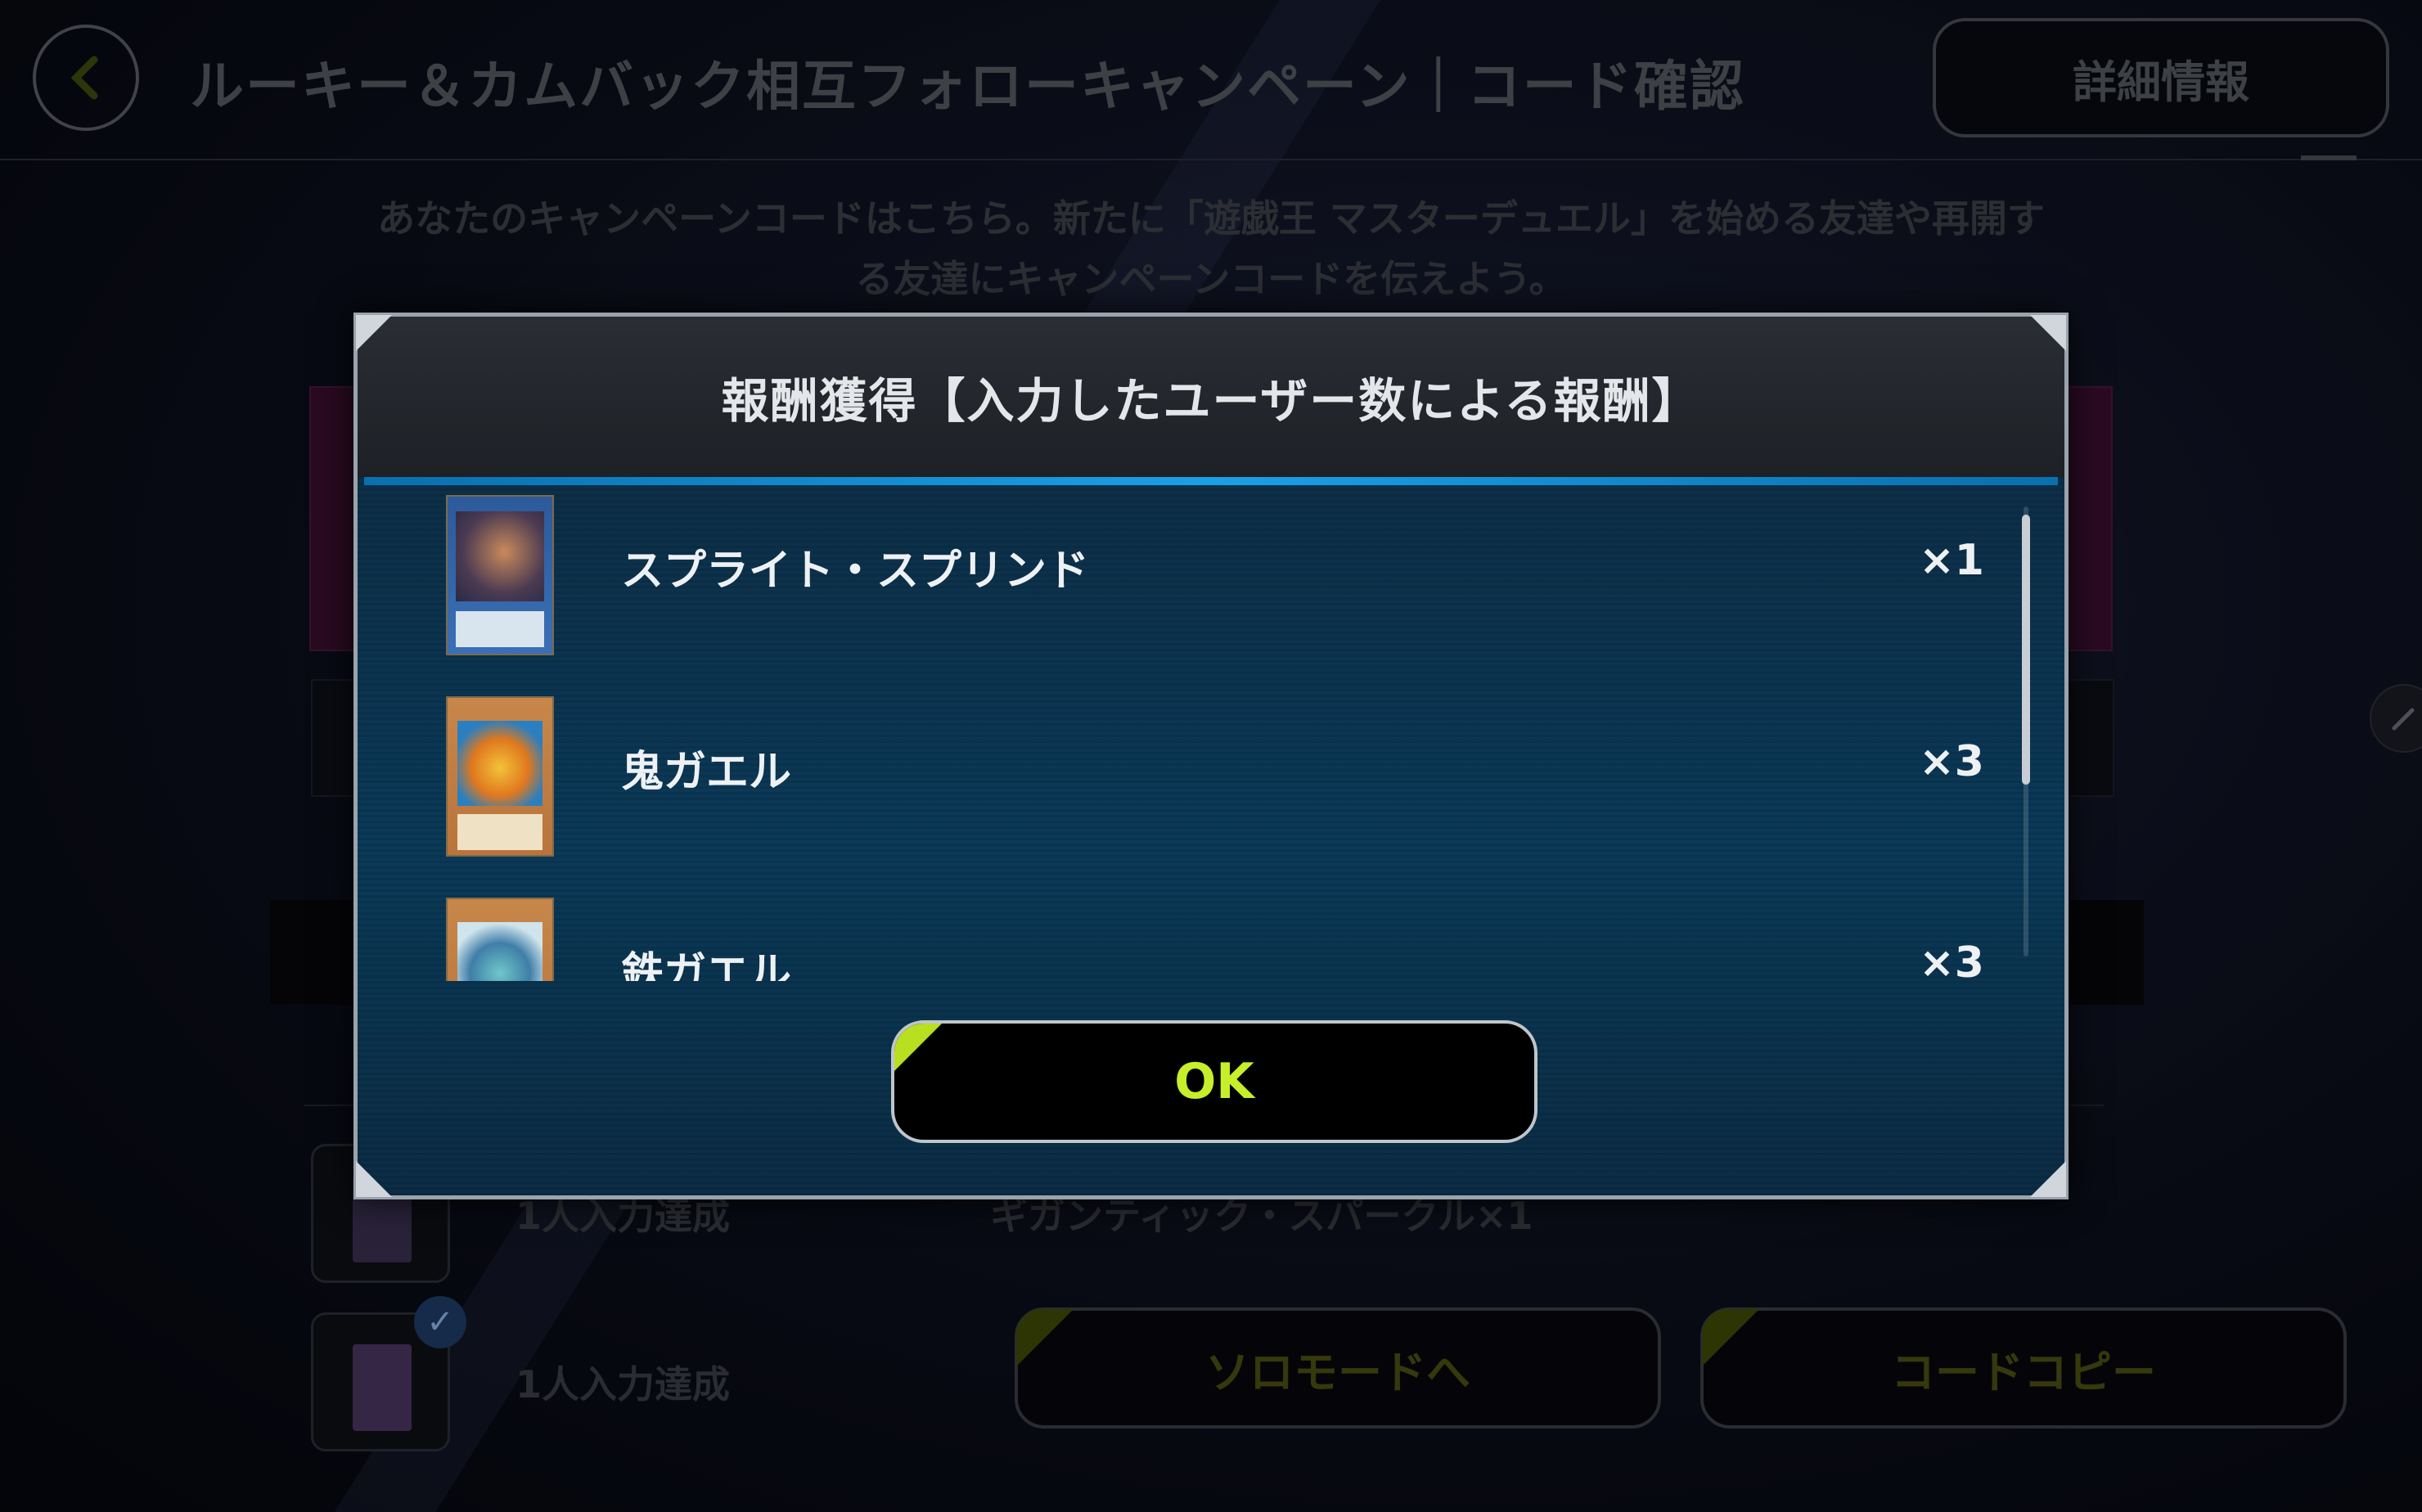 The height and width of the screenshot is (1512, 2422). Describe the element at coordinates (706, 965) in the screenshot. I see `item-name: 鉄ガエル` at that location.